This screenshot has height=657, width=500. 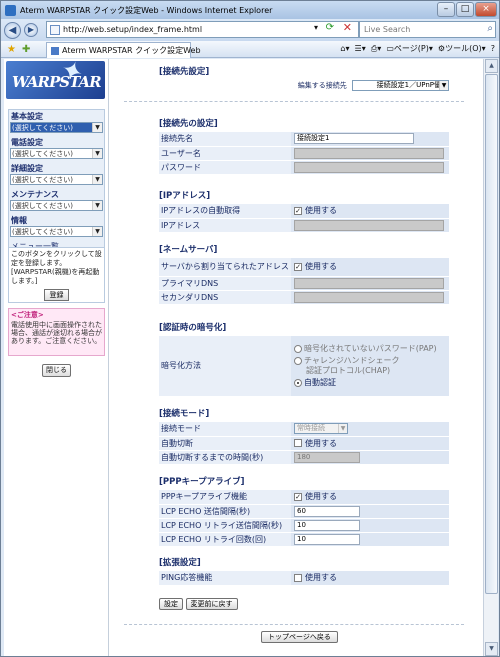 What do you see at coordinates (409, 48) in the screenshot?
I see `page-menu: ▭ページ(P)▾` at bounding box center [409, 48].